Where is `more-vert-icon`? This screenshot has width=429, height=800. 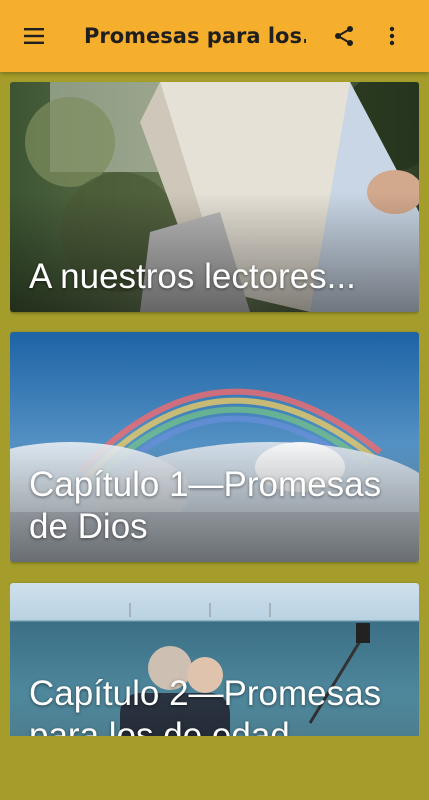 more-vert-icon is located at coordinates (392, 36).